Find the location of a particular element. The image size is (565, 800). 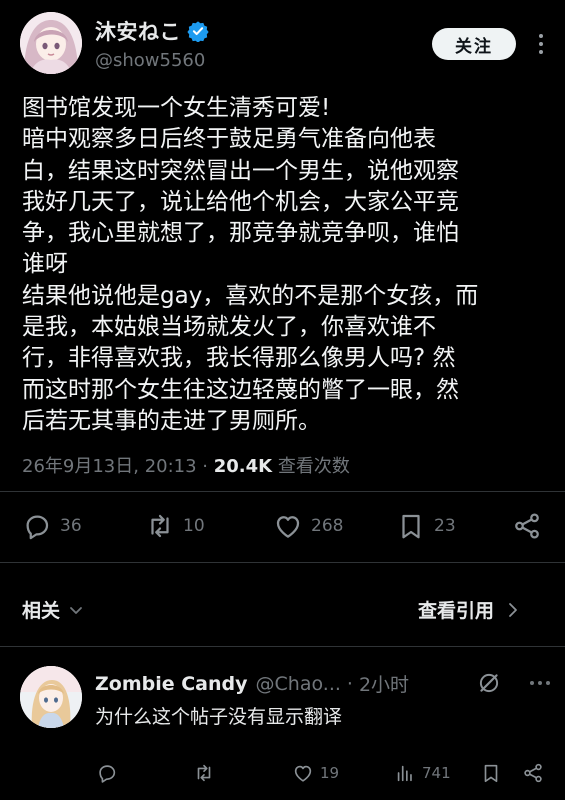

post-text-line: 暗中观察多日后终于鼓足勇气准备向他表 is located at coordinates (229, 139).